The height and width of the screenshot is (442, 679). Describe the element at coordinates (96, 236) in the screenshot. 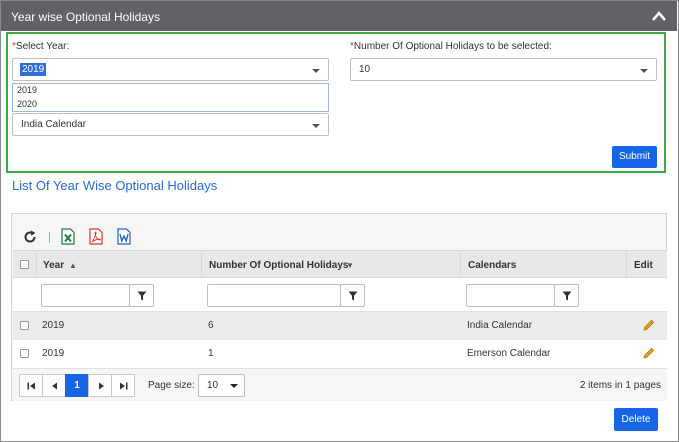

I see `pdf-icon` at that location.